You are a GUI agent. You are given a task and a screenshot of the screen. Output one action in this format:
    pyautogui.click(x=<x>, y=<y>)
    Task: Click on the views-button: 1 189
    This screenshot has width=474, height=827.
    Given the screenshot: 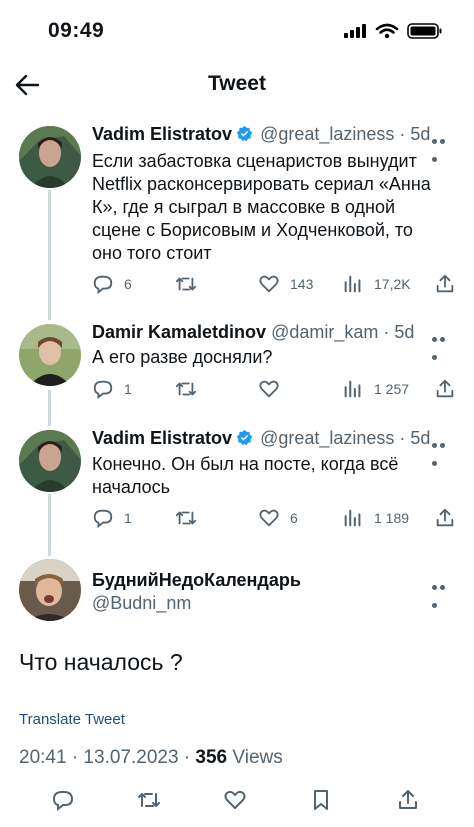 What is the action you would take?
    pyautogui.click(x=375, y=518)
    